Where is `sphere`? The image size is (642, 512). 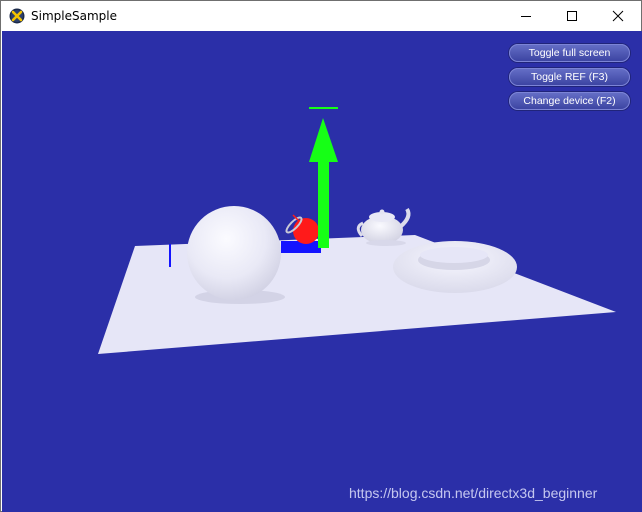 sphere is located at coordinates (234, 253).